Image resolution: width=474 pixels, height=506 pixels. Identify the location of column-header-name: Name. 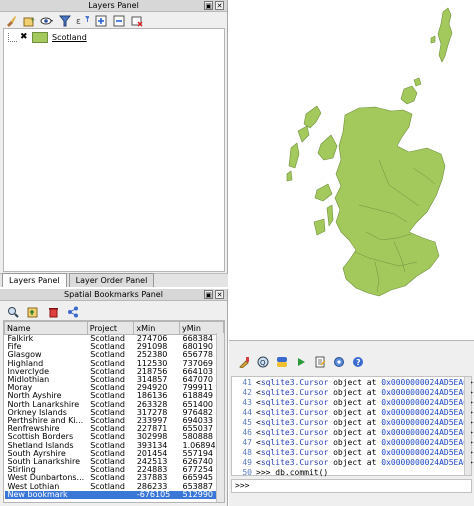
(46, 328).